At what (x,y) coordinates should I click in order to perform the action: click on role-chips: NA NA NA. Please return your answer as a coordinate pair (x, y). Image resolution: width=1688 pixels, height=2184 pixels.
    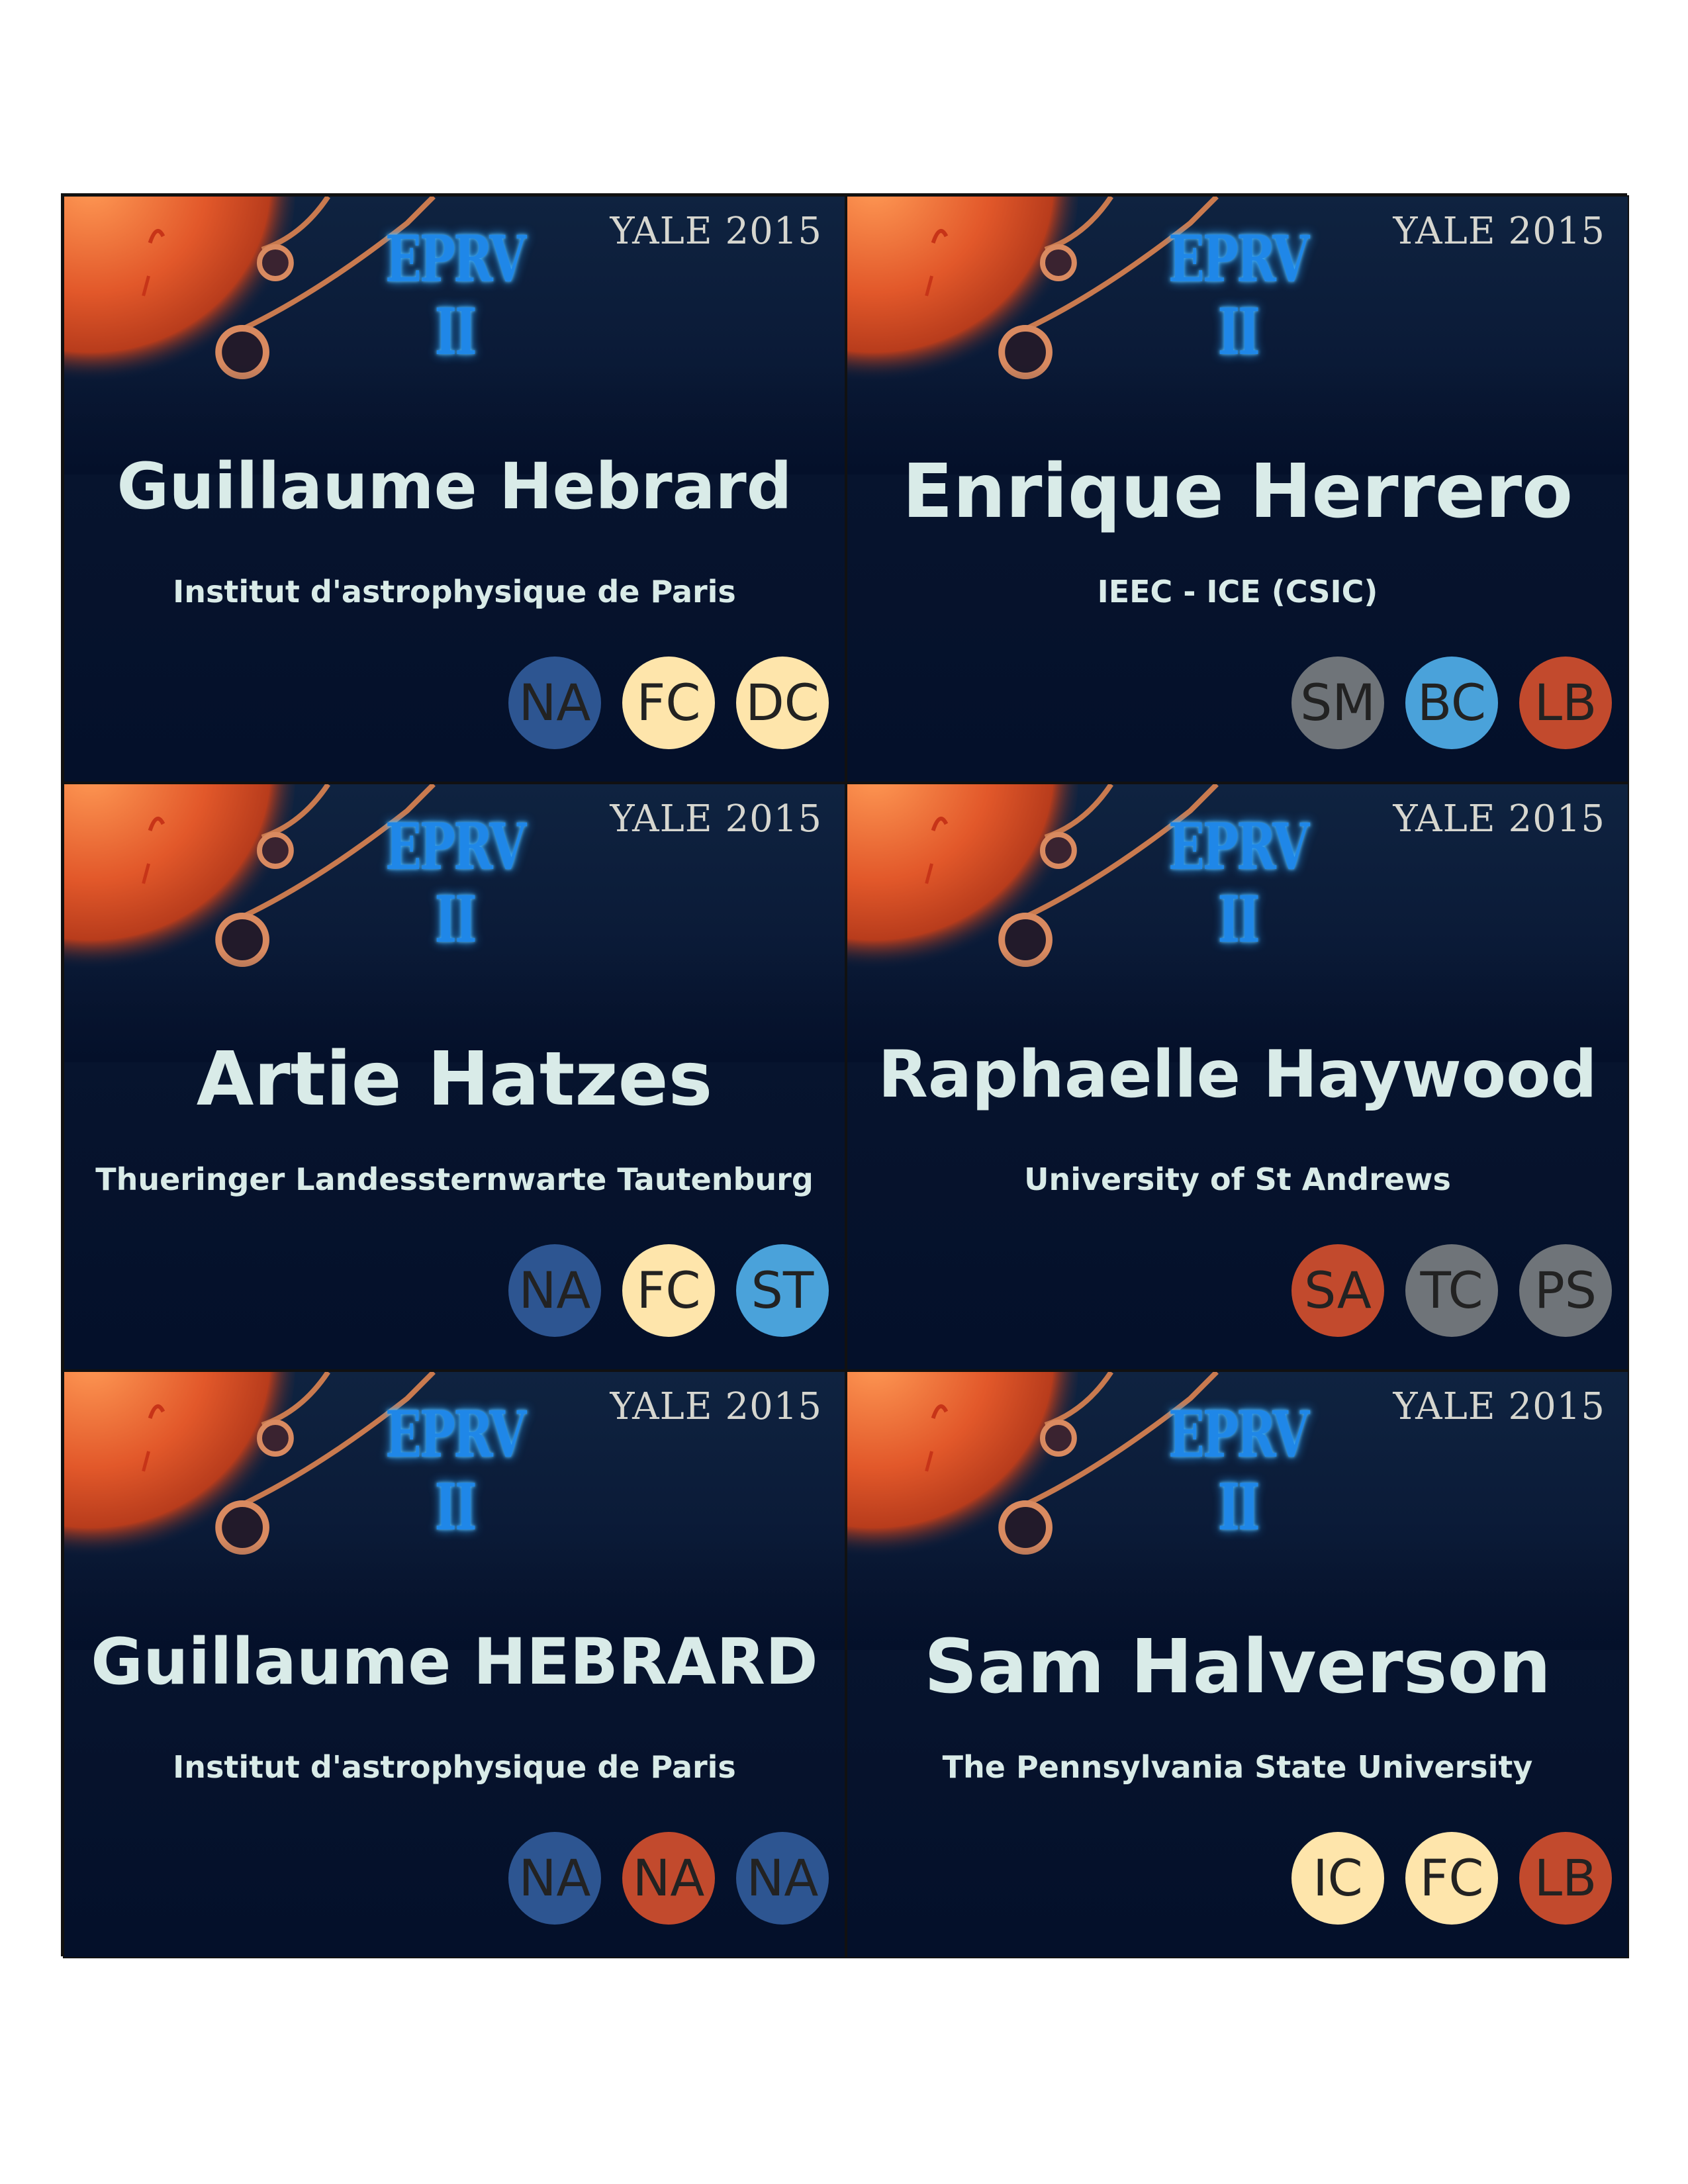
    Looking at the image, I should click on (668, 1878).